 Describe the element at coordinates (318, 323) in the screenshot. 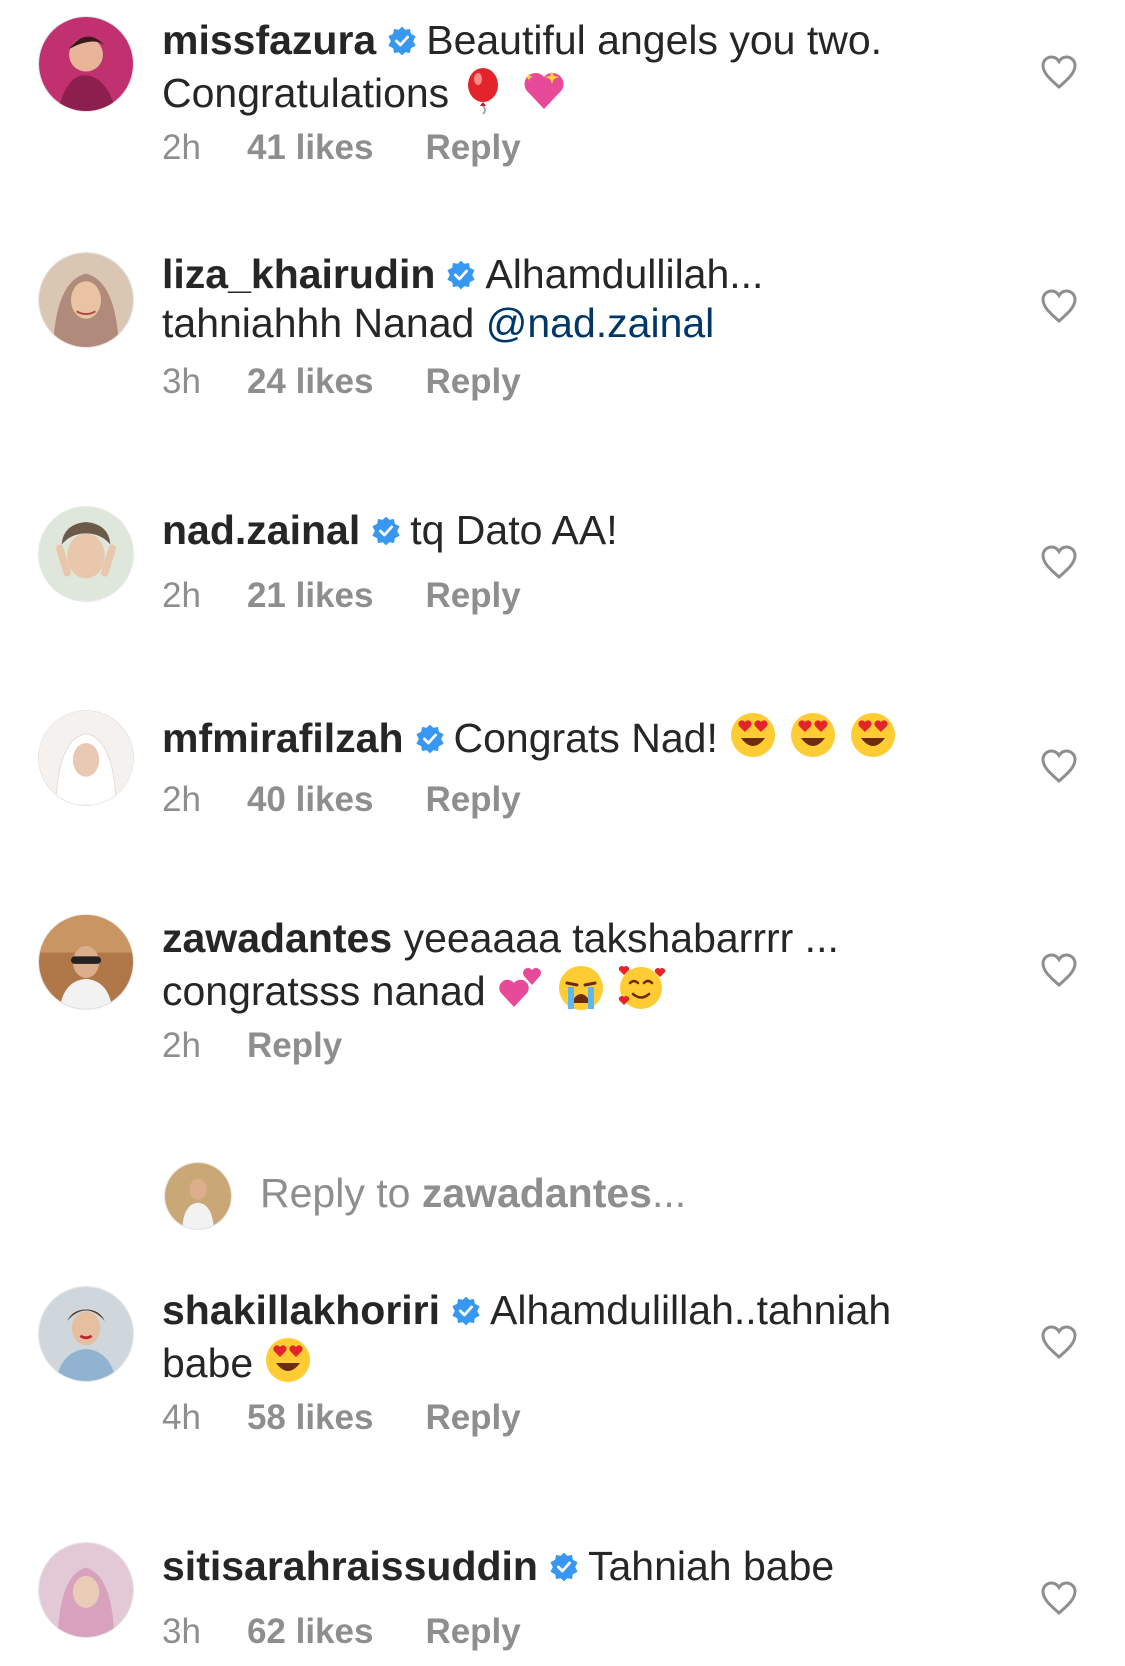

I see `comment-text: tahniahhh Nanad` at that location.